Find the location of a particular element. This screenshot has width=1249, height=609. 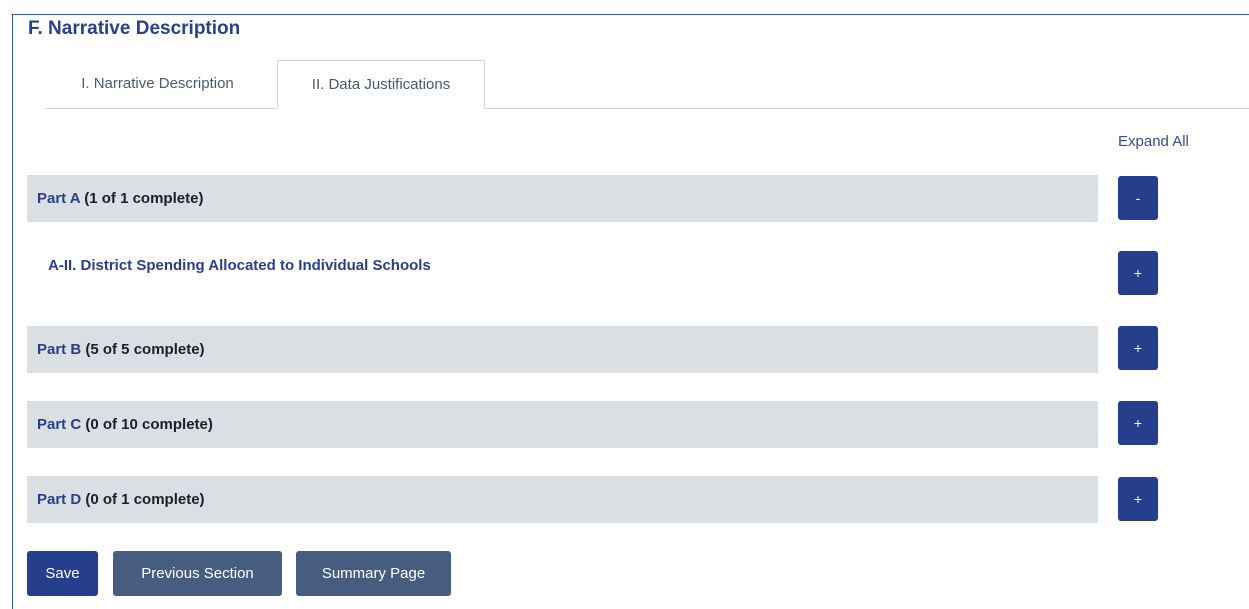

previous-section-button: Previous Section is located at coordinates (197, 573).